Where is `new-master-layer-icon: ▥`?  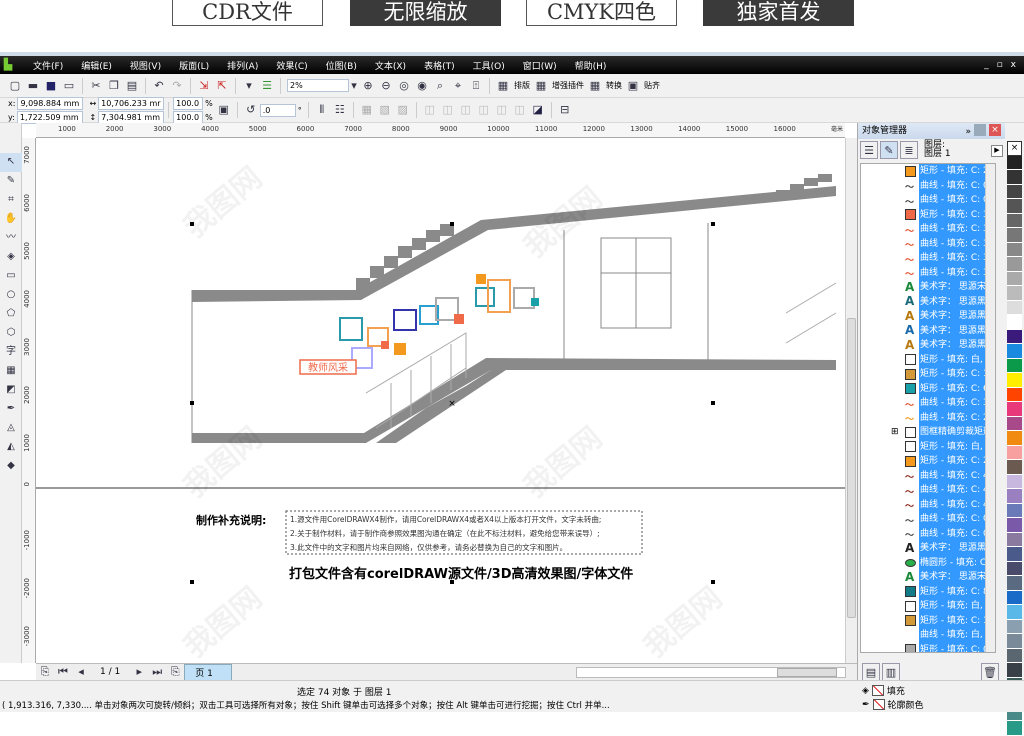 new-master-layer-icon: ▥ is located at coordinates (891, 672).